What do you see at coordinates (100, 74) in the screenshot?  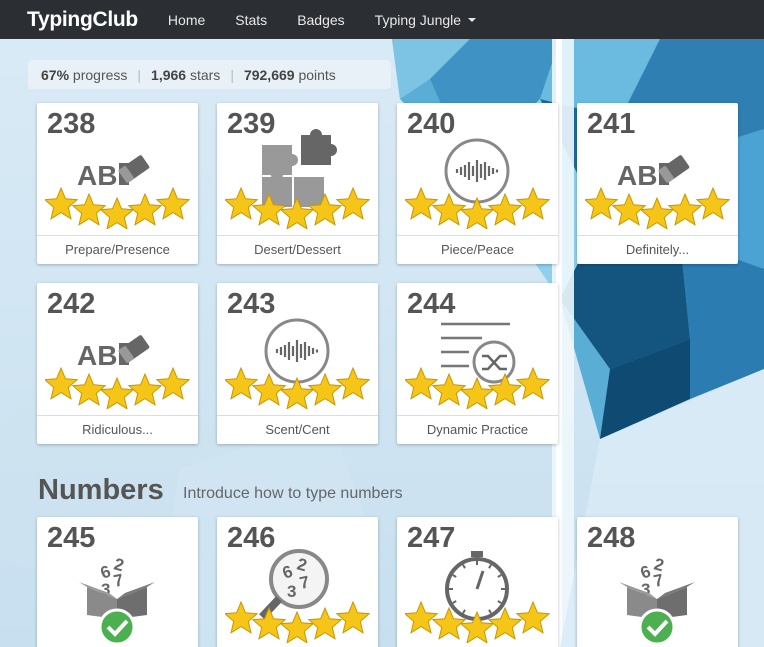 I see `progress-percent-label: progress` at bounding box center [100, 74].